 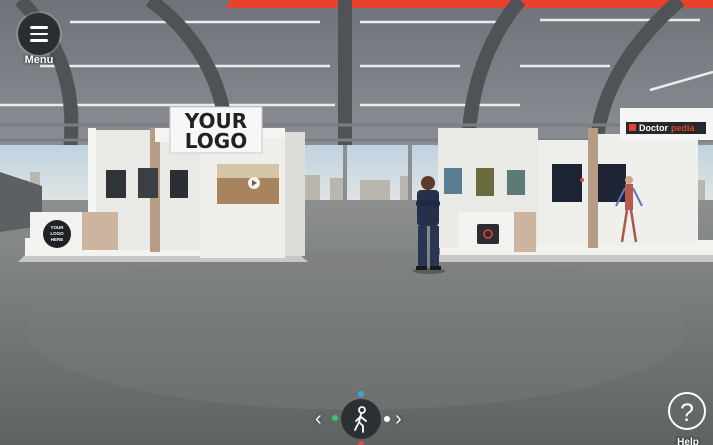 What do you see at coordinates (653, 128) in the screenshot?
I see `brand-part-1: Doctor` at bounding box center [653, 128].